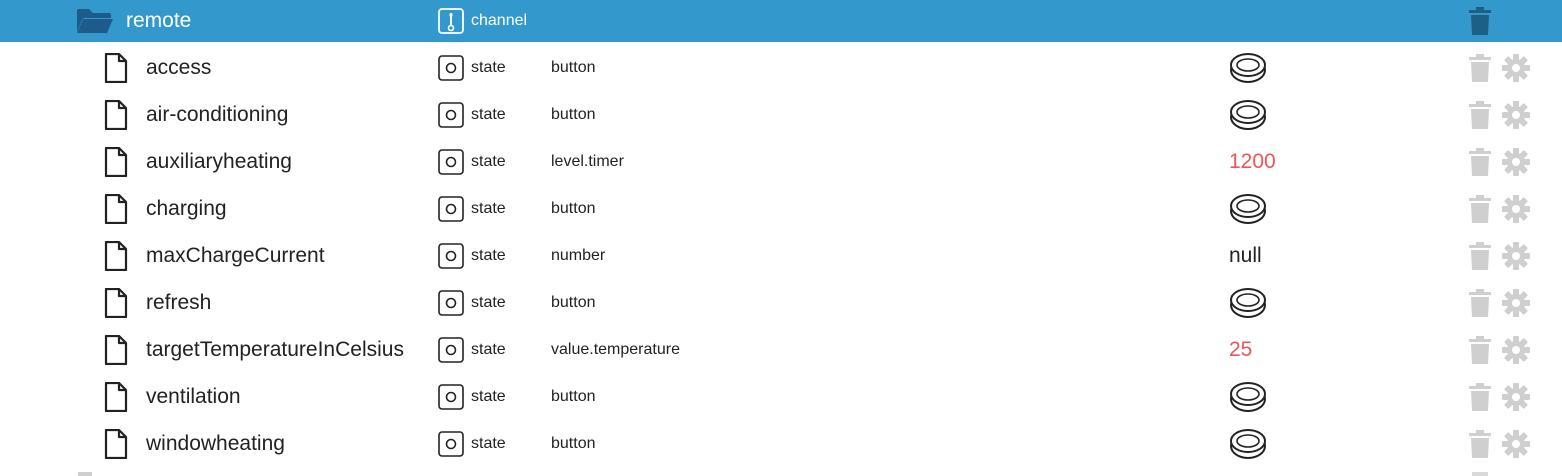 The width and height of the screenshot is (1562, 476). What do you see at coordinates (781, 473) in the screenshot?
I see `next-channel-row-partial` at bounding box center [781, 473].